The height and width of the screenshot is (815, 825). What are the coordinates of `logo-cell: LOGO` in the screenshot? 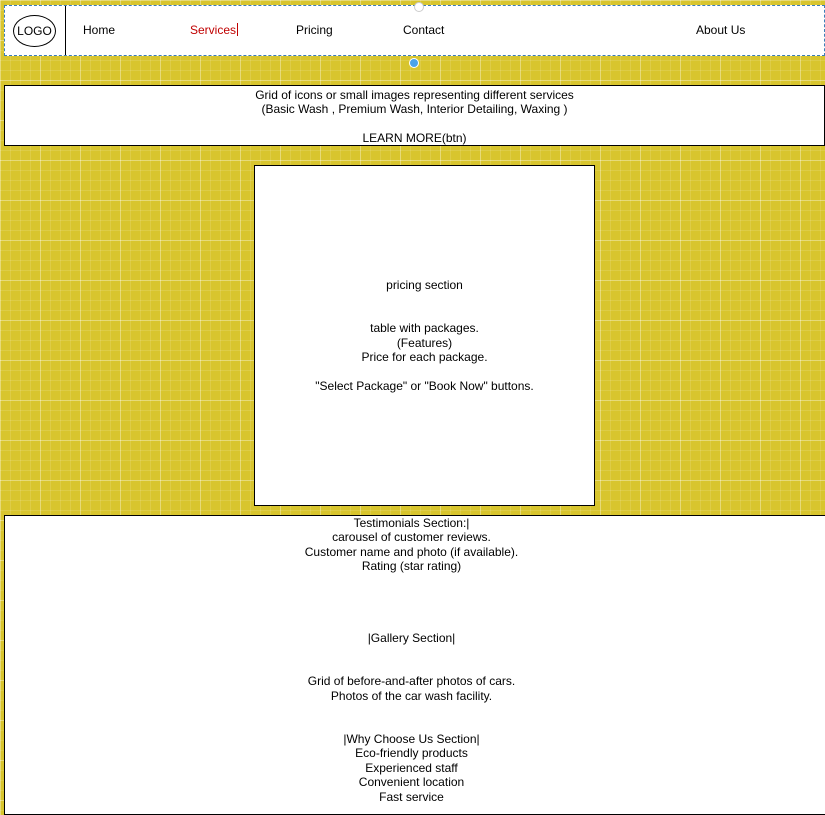 It's located at (35, 30).